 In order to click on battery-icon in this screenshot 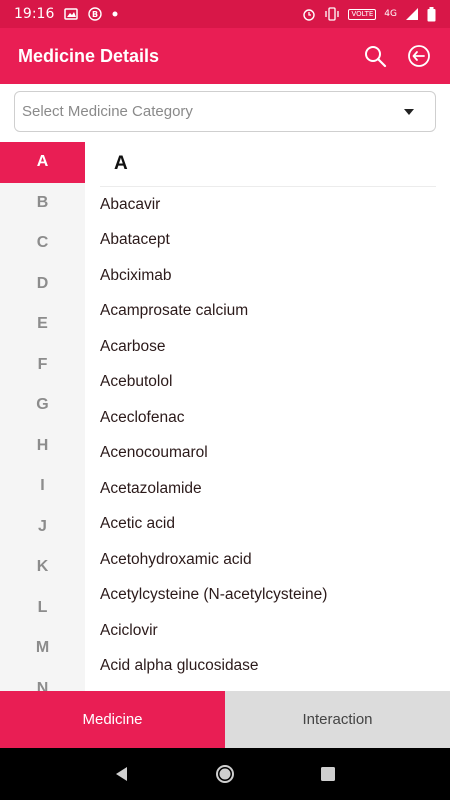, I will do `click(431, 14)`.